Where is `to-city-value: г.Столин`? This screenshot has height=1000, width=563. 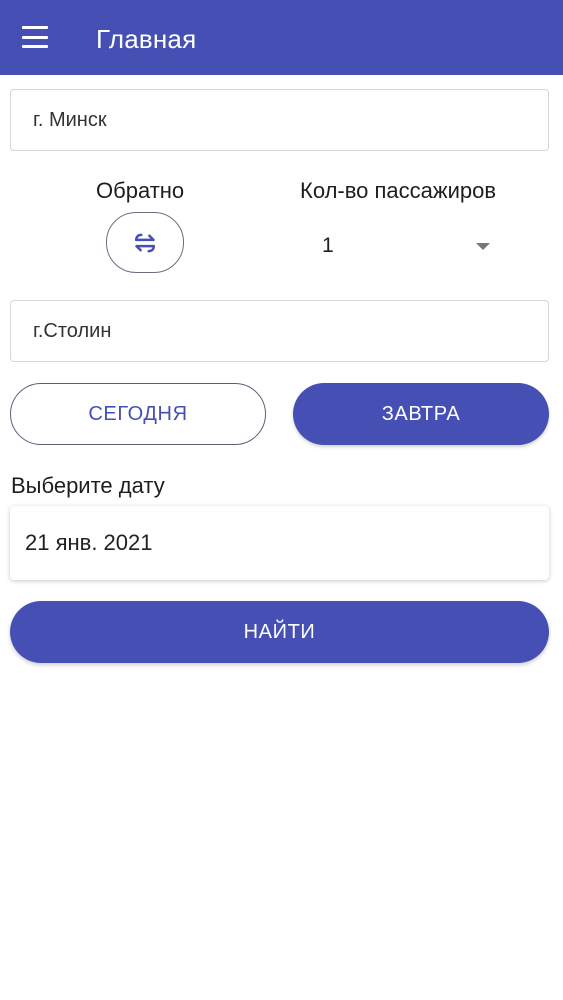
to-city-value: г.Столин is located at coordinates (72, 330).